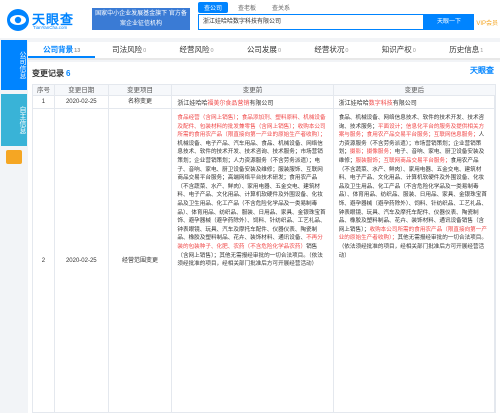 This screenshot has height=413, width=500. Describe the element at coordinates (403, 160) in the screenshot. I see `changed-text: 服装服饰；互联网商品交易平台服务；` at that location.